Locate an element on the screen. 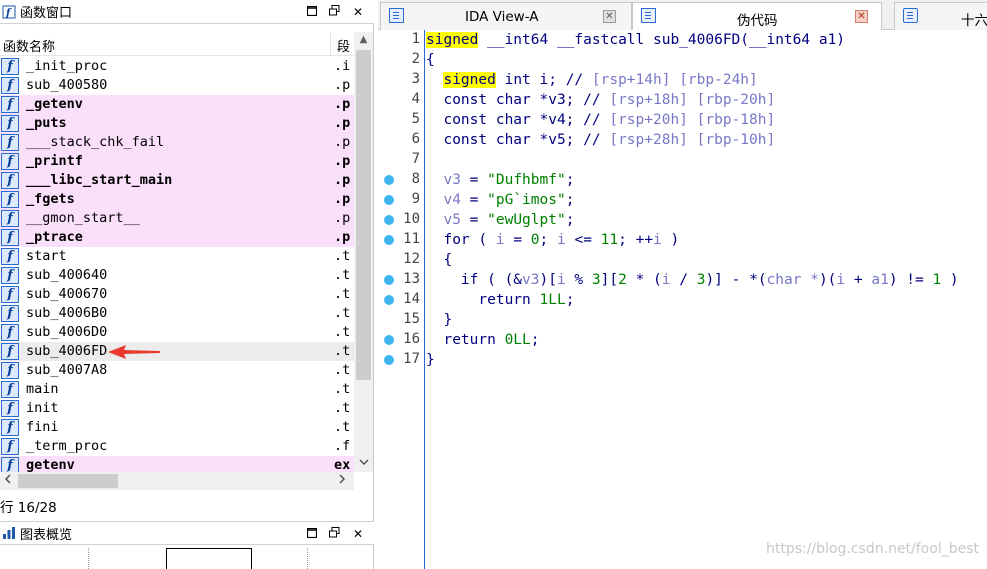 This screenshot has width=987, height=569. code-line-3: signed int i; // [rsp+14h] [rbp-24h] is located at coordinates (592, 80).